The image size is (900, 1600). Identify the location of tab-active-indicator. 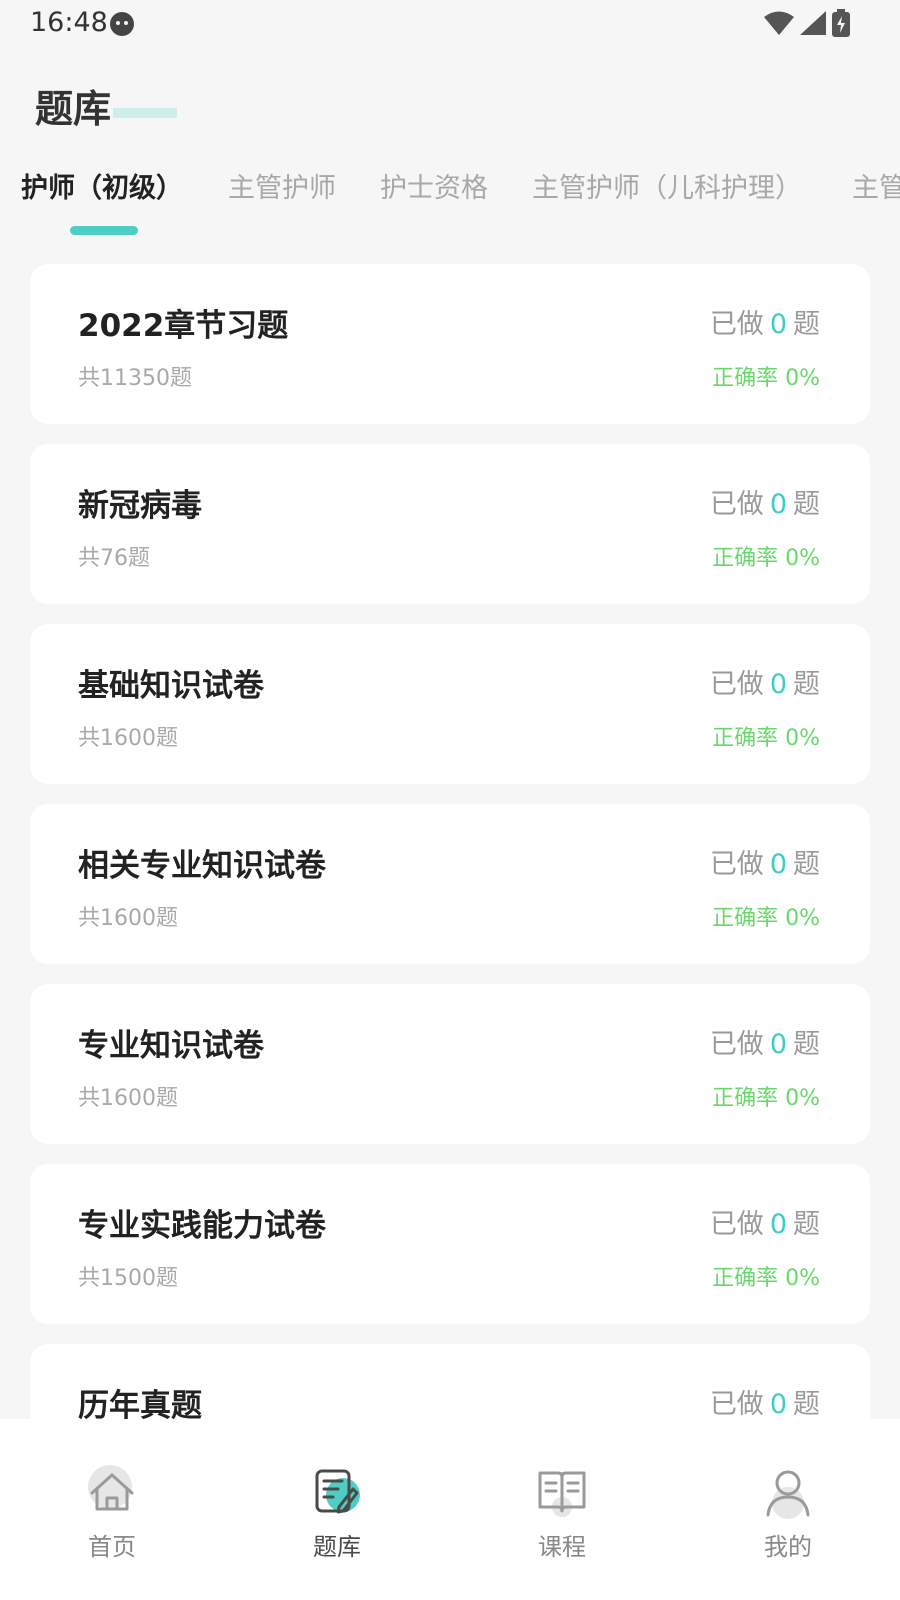
(104, 230).